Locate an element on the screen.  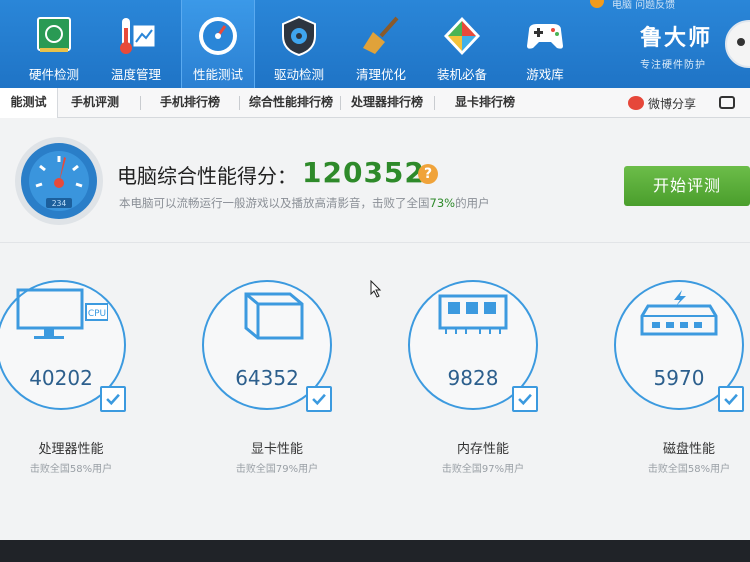
gauge-readout: 234 is located at coordinates (59, 203).